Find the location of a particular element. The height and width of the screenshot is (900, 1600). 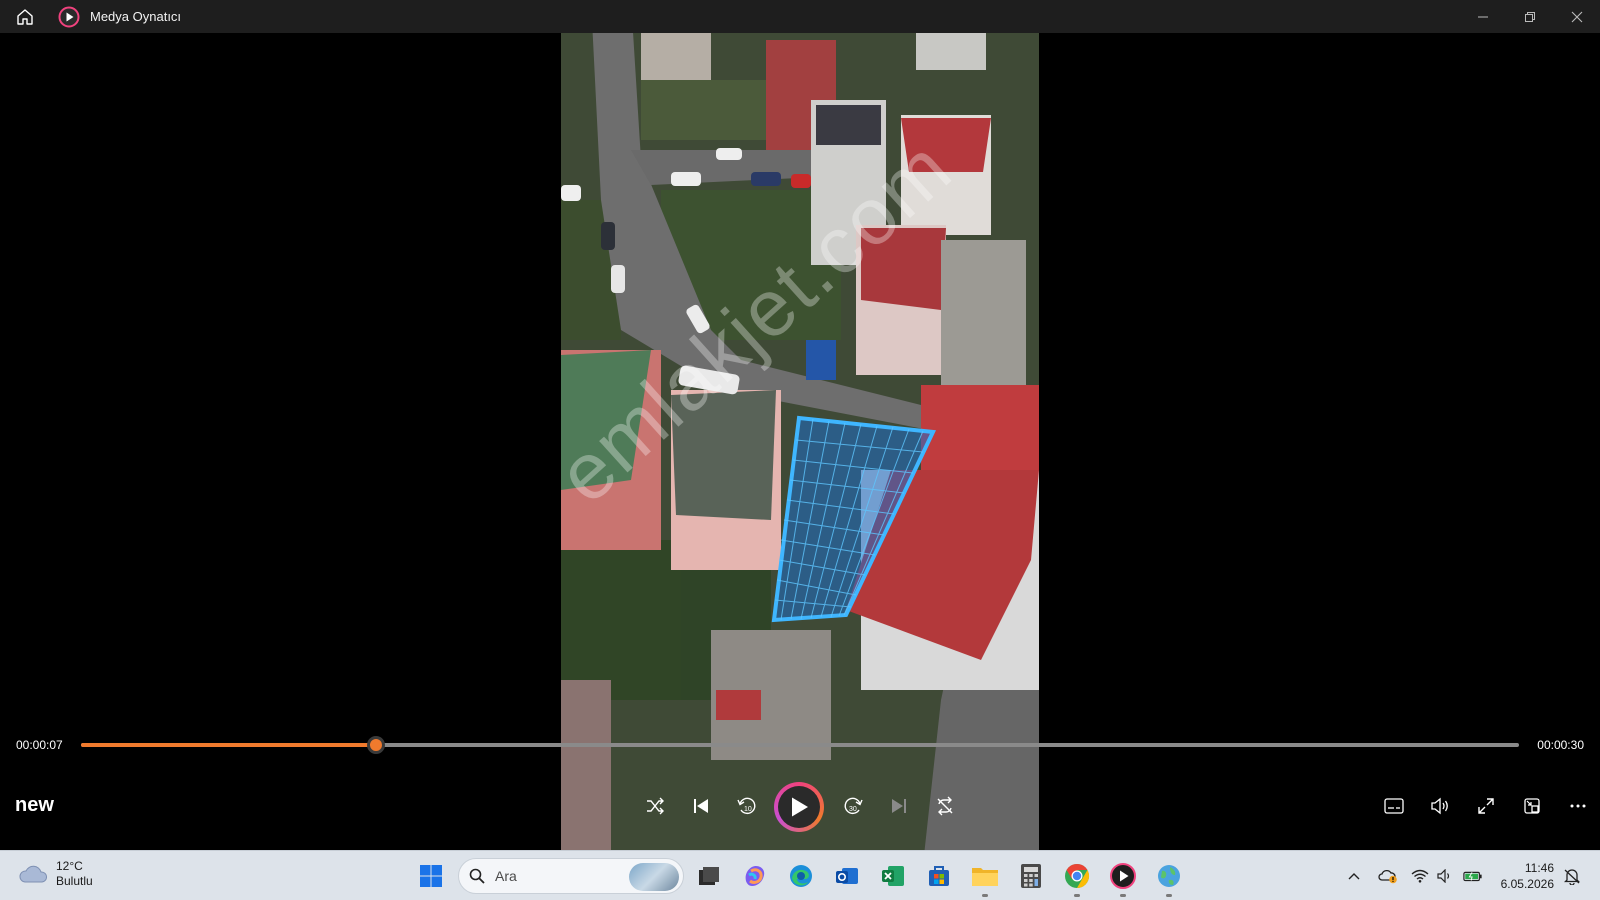

battery-charging-icon is located at coordinates (1472, 876).